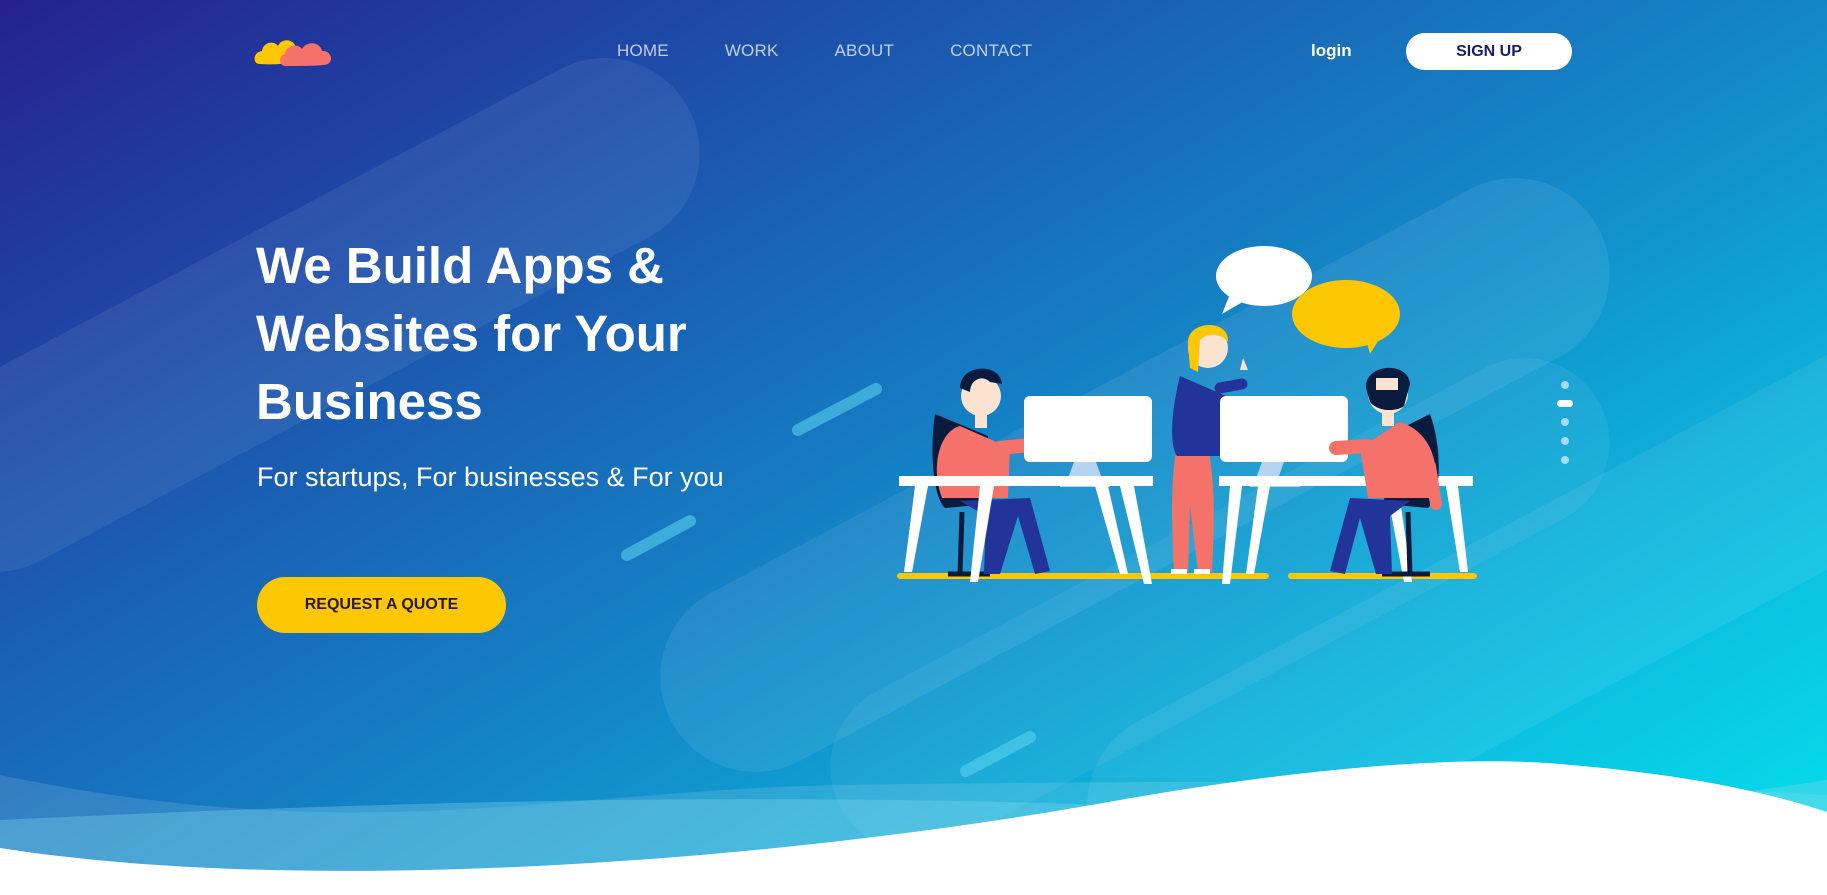 The image size is (1827, 895). Describe the element at coordinates (1331, 51) in the screenshot. I see `login-link: login` at that location.